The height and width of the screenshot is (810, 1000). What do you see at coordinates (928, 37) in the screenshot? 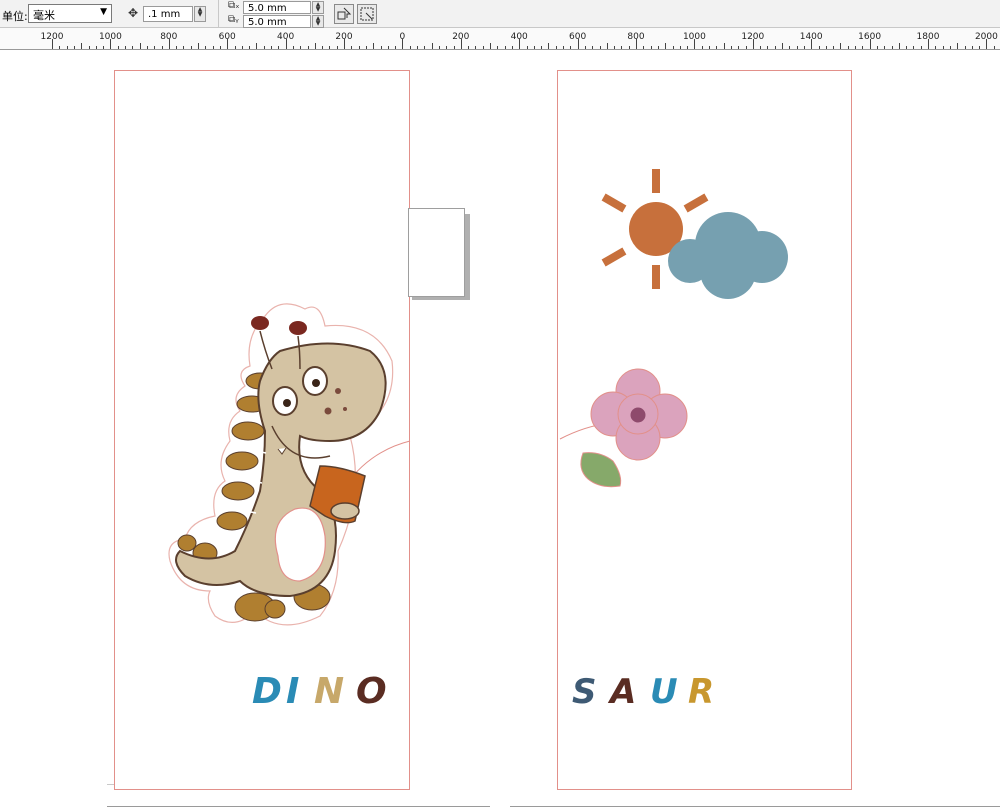
I see `ruler-label: 1800` at bounding box center [928, 37].